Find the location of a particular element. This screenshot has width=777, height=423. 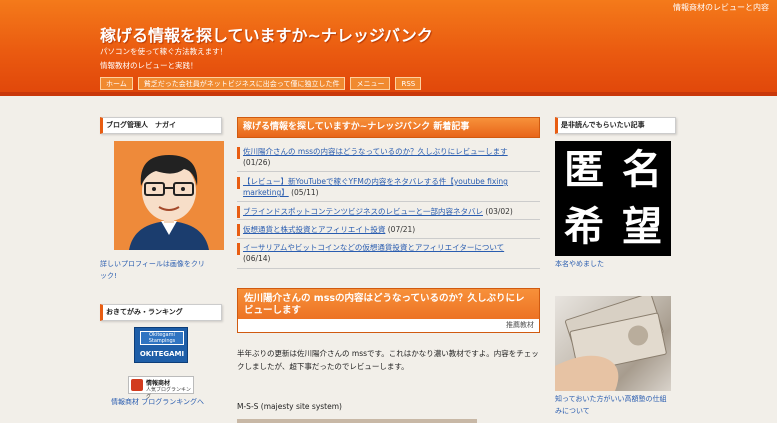

post-title: 佐川陽介さんの mssの内容はどうなっているのか？久しぶりにレビューします is located at coordinates (389, 305).